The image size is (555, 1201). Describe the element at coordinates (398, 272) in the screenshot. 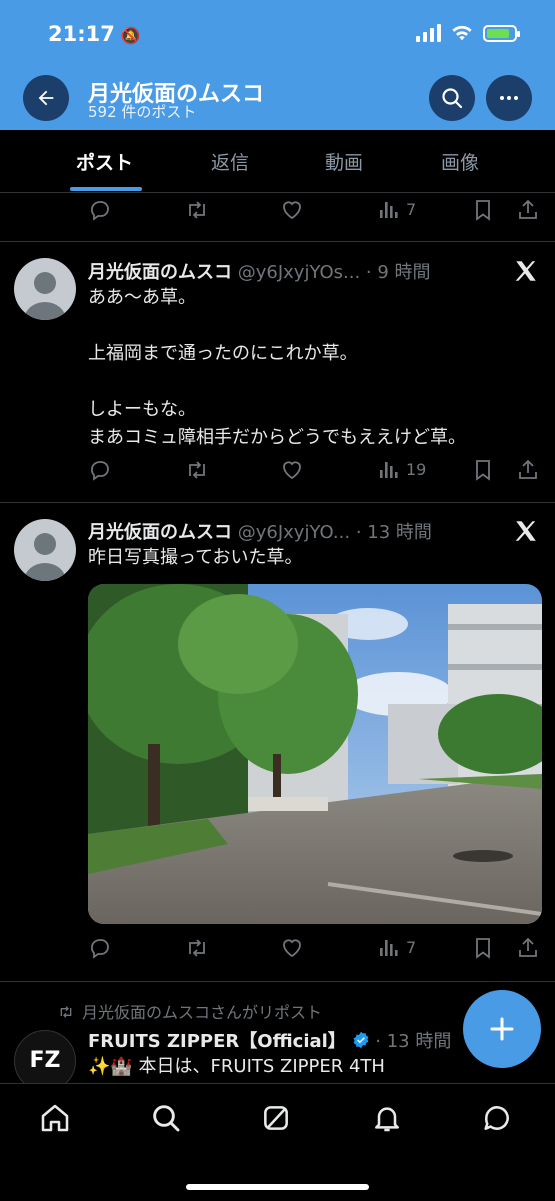

I see `post-time: · 9 時間` at that location.